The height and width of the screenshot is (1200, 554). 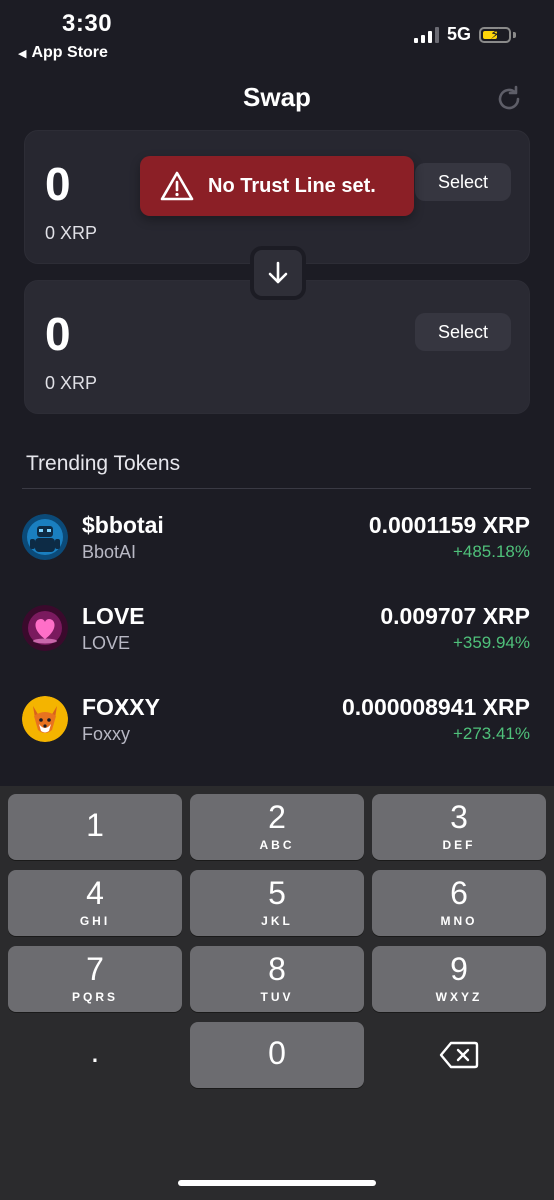 I want to click on error-toast: No Trust Line set., so click(x=277, y=186).